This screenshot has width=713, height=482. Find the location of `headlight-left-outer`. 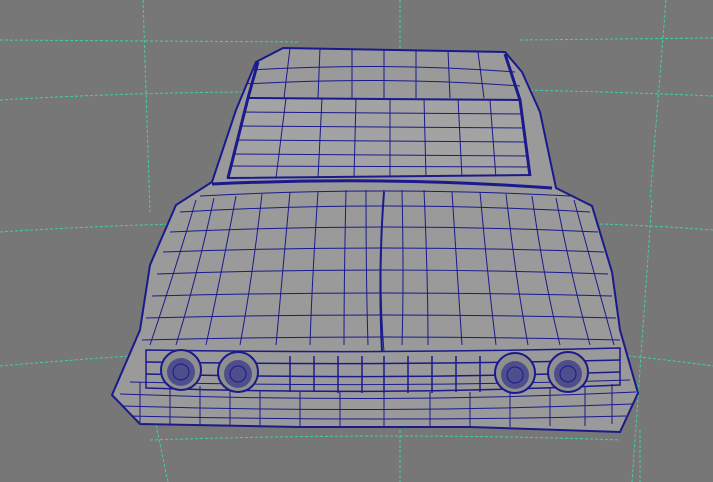

headlight-left-outer is located at coordinates (181, 370).